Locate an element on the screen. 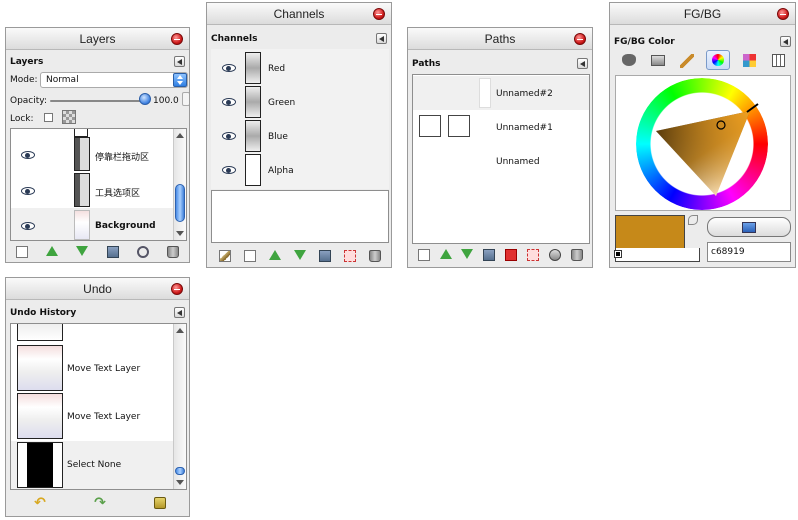  undo-toolbar: ↶ ↷ is located at coordinates (97, 503).